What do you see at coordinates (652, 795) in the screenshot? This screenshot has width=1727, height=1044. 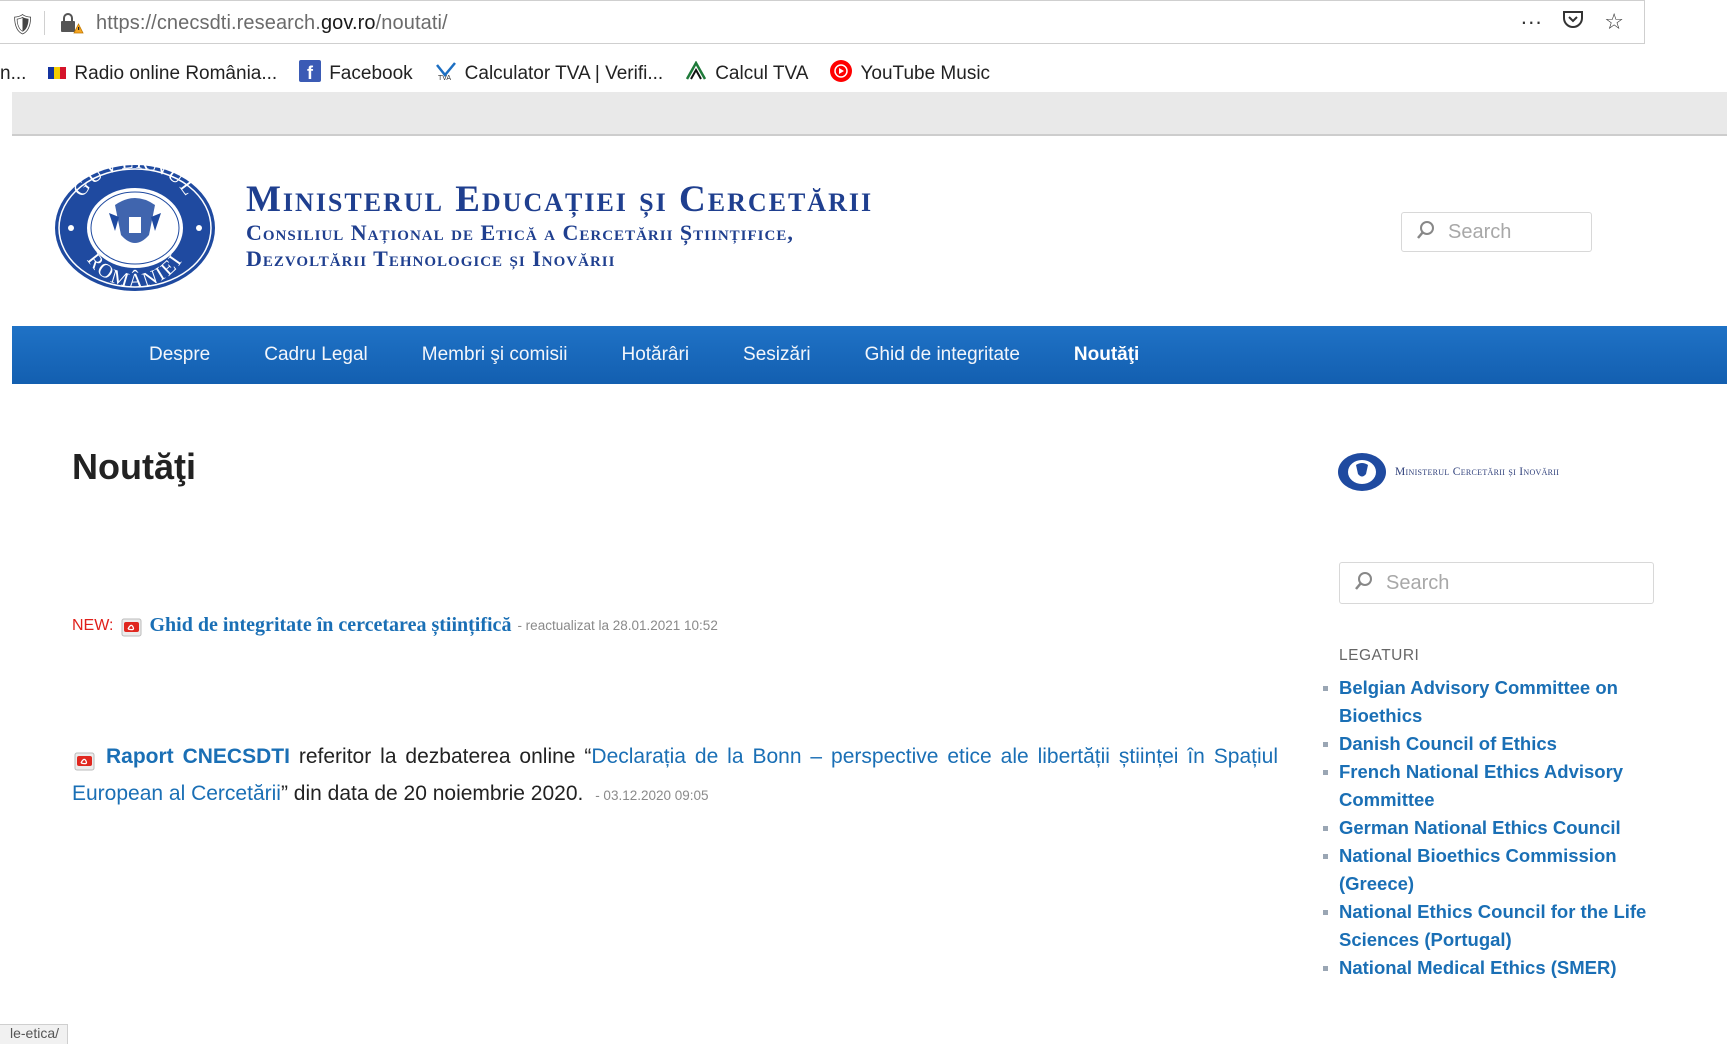 I see `news-meta-date: - 03.12.2020 09:05` at bounding box center [652, 795].